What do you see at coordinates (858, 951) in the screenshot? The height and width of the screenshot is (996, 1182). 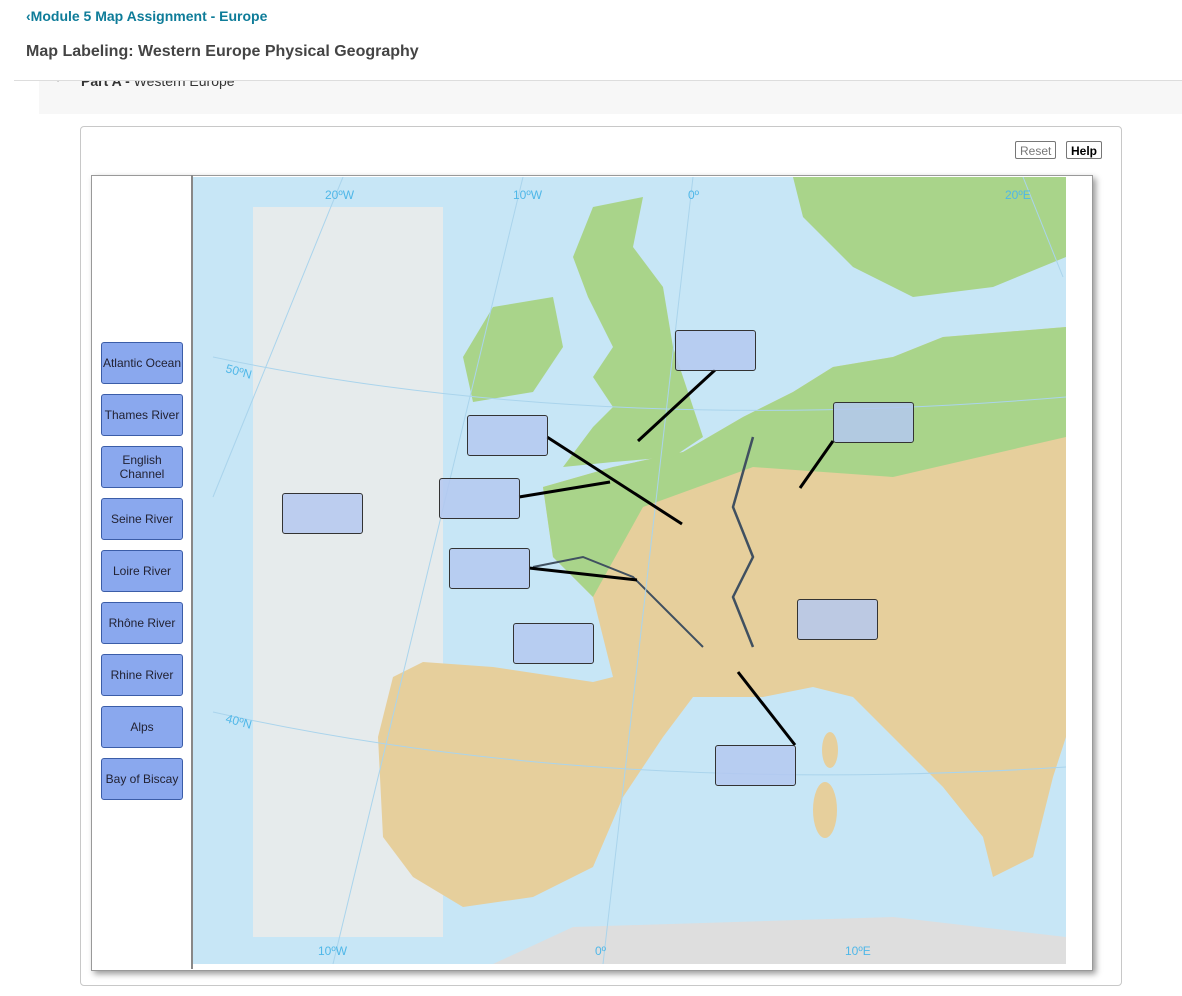 I see `graticule-label: 10ºE` at bounding box center [858, 951].